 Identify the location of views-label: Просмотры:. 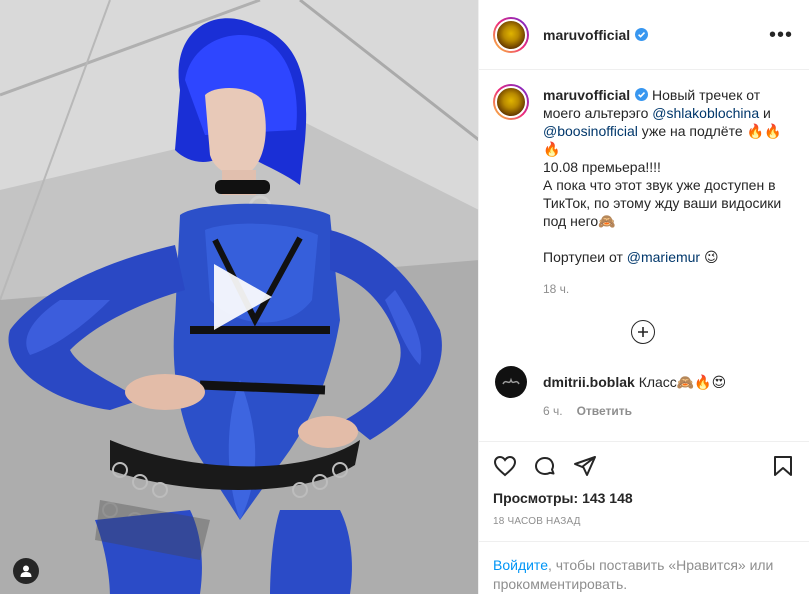
(536, 498).